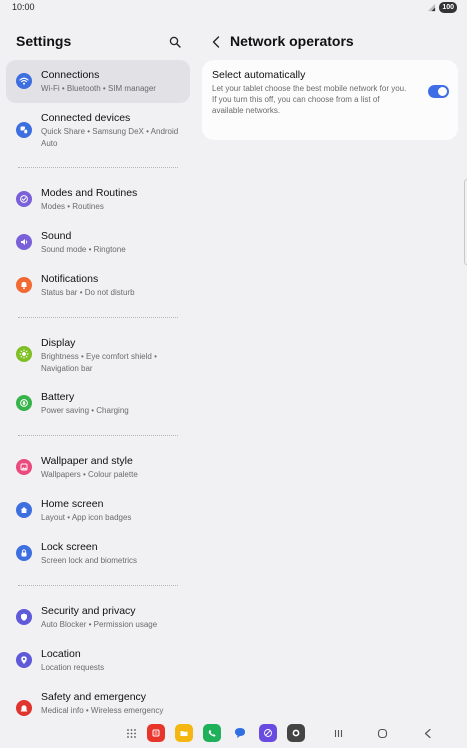 This screenshot has width=467, height=748. I want to click on recent-apps-button, so click(338, 733).